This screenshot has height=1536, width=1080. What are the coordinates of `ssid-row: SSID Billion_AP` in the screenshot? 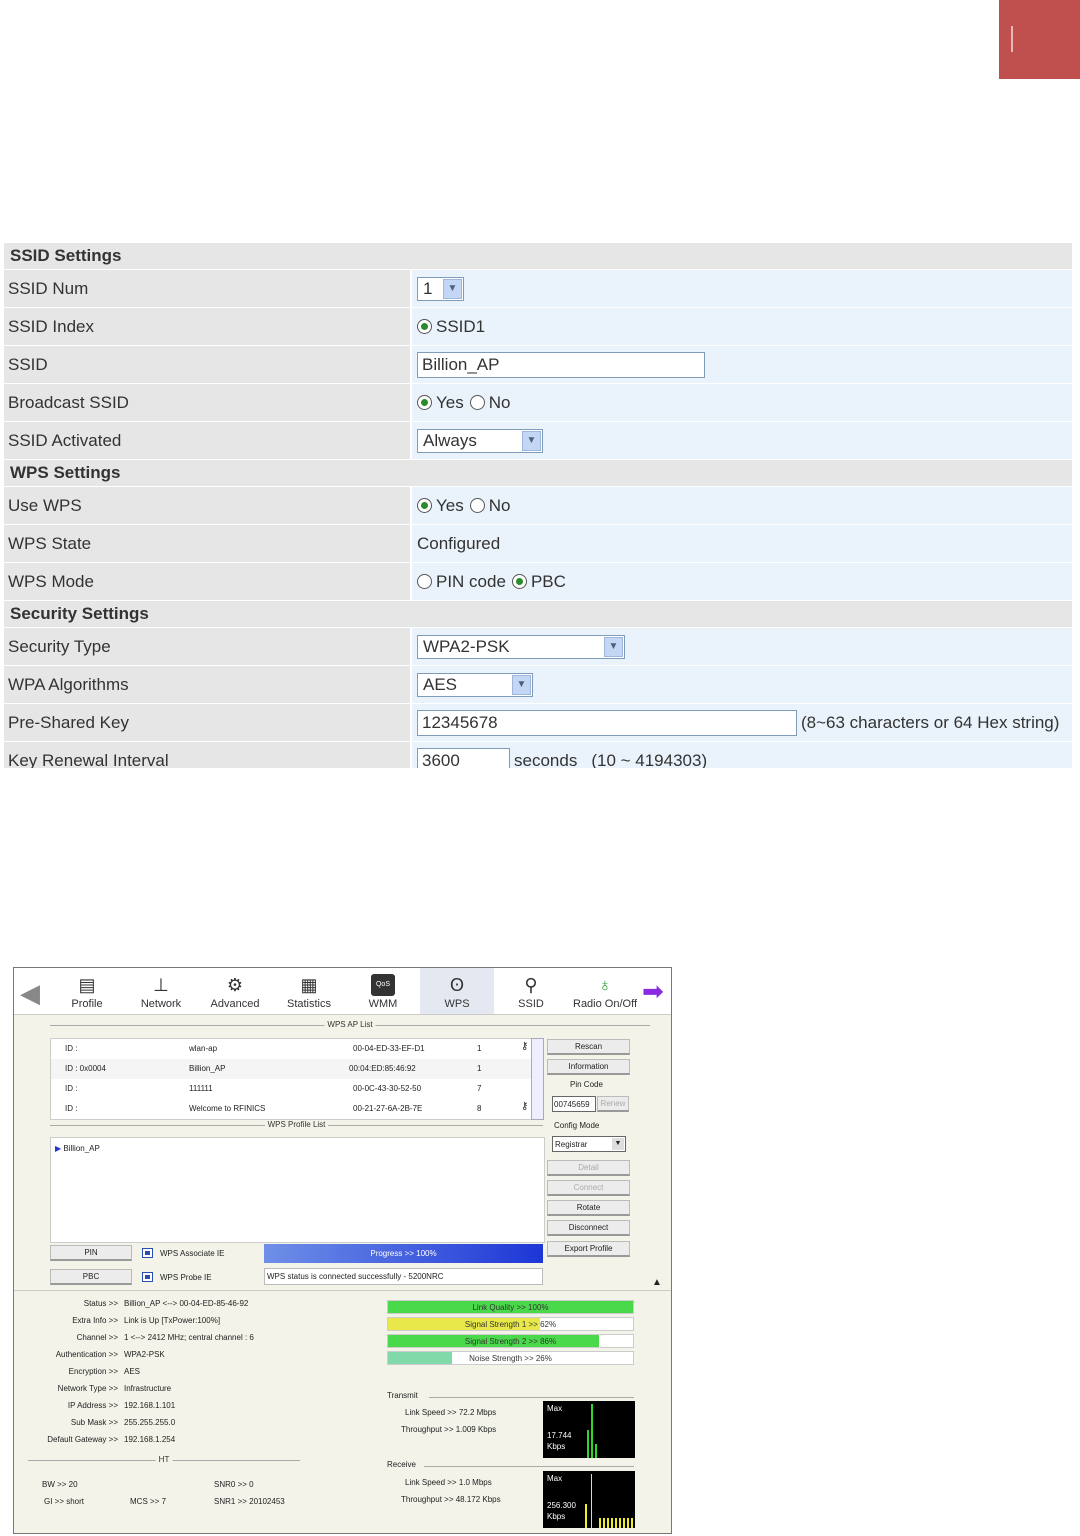 It's located at (538, 365).